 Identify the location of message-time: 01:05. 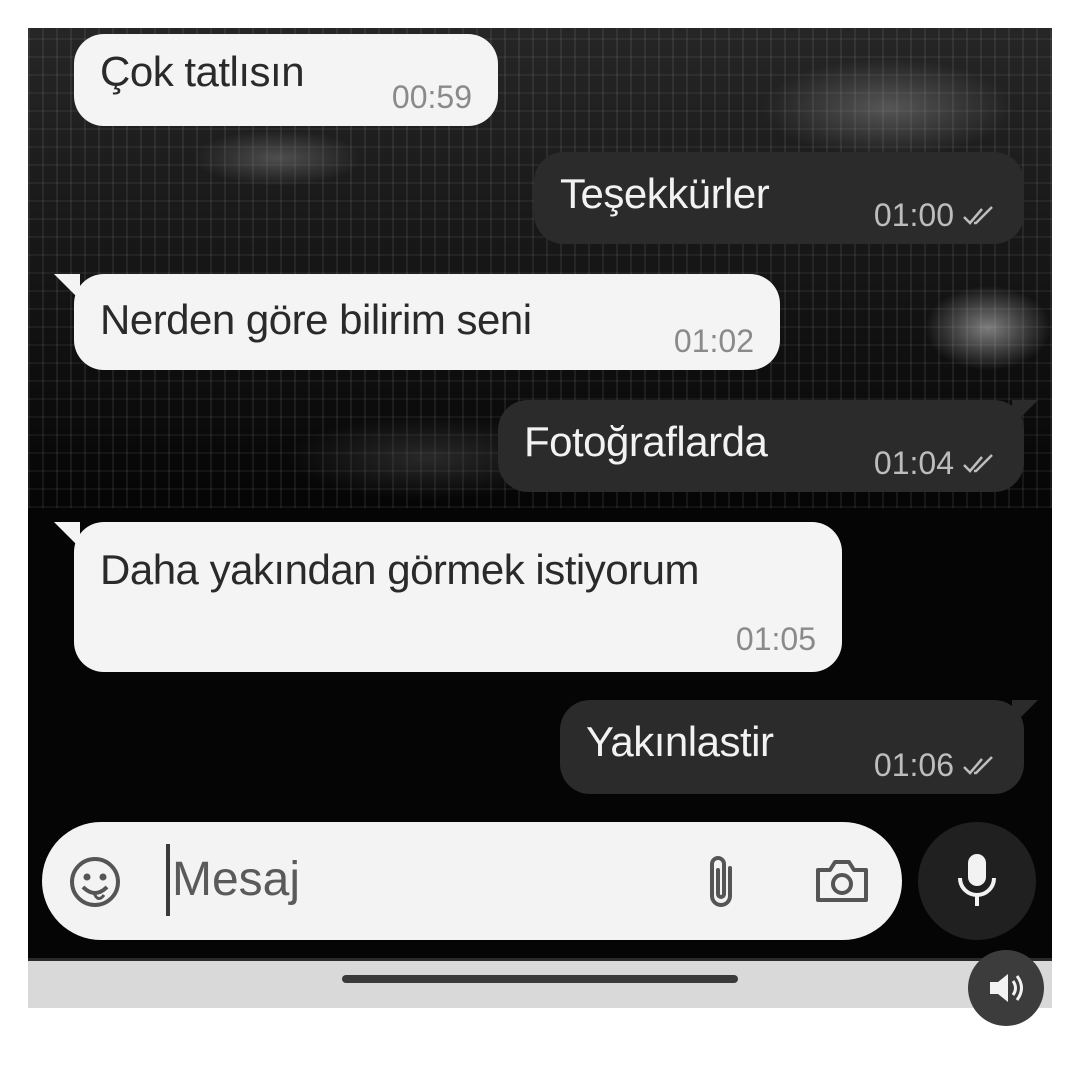
(775, 639).